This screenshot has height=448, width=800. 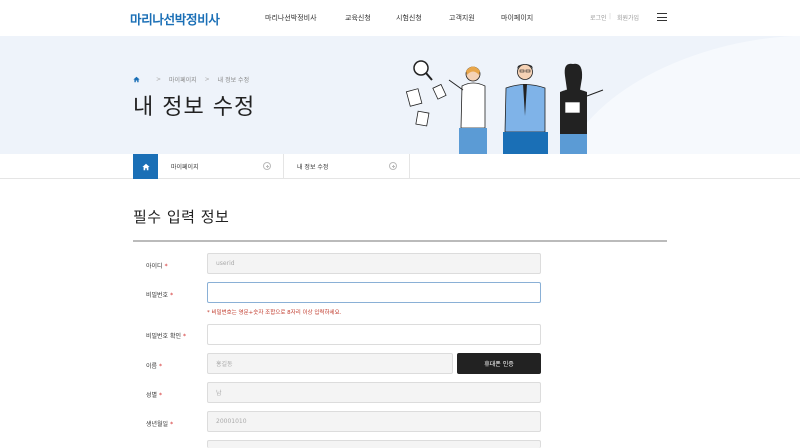 What do you see at coordinates (598, 17) in the screenshot?
I see `login-link: 로그인` at bounding box center [598, 17].